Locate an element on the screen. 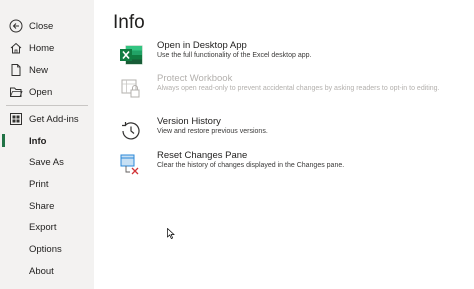  nav-close: Close is located at coordinates (47, 26).